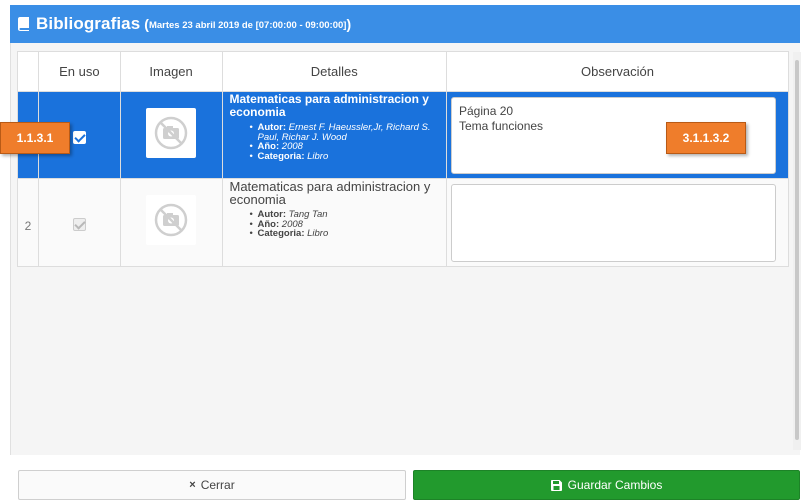  What do you see at coordinates (349, 24) in the screenshot?
I see `subtitle-close-paren: )` at bounding box center [349, 24].